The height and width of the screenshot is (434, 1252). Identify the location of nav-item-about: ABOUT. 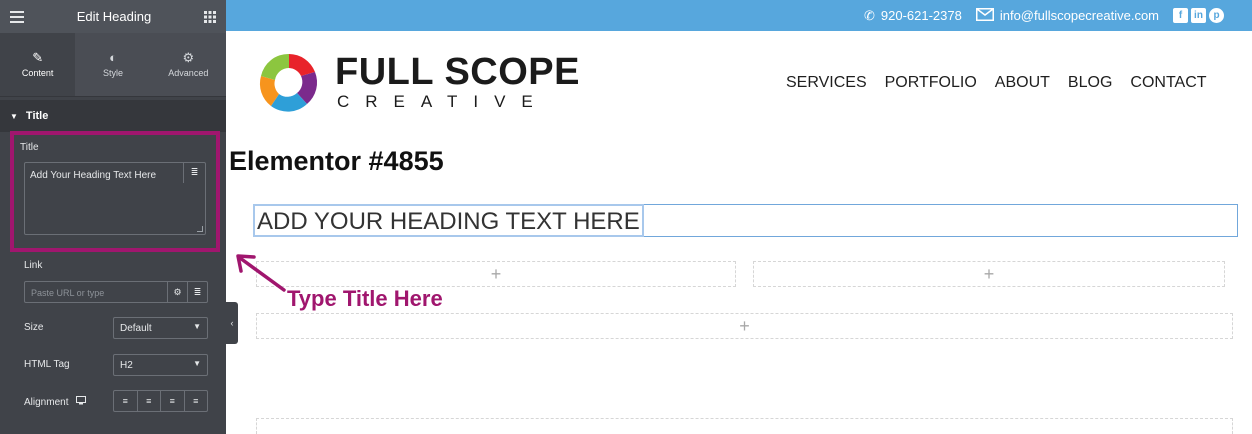
(1022, 83).